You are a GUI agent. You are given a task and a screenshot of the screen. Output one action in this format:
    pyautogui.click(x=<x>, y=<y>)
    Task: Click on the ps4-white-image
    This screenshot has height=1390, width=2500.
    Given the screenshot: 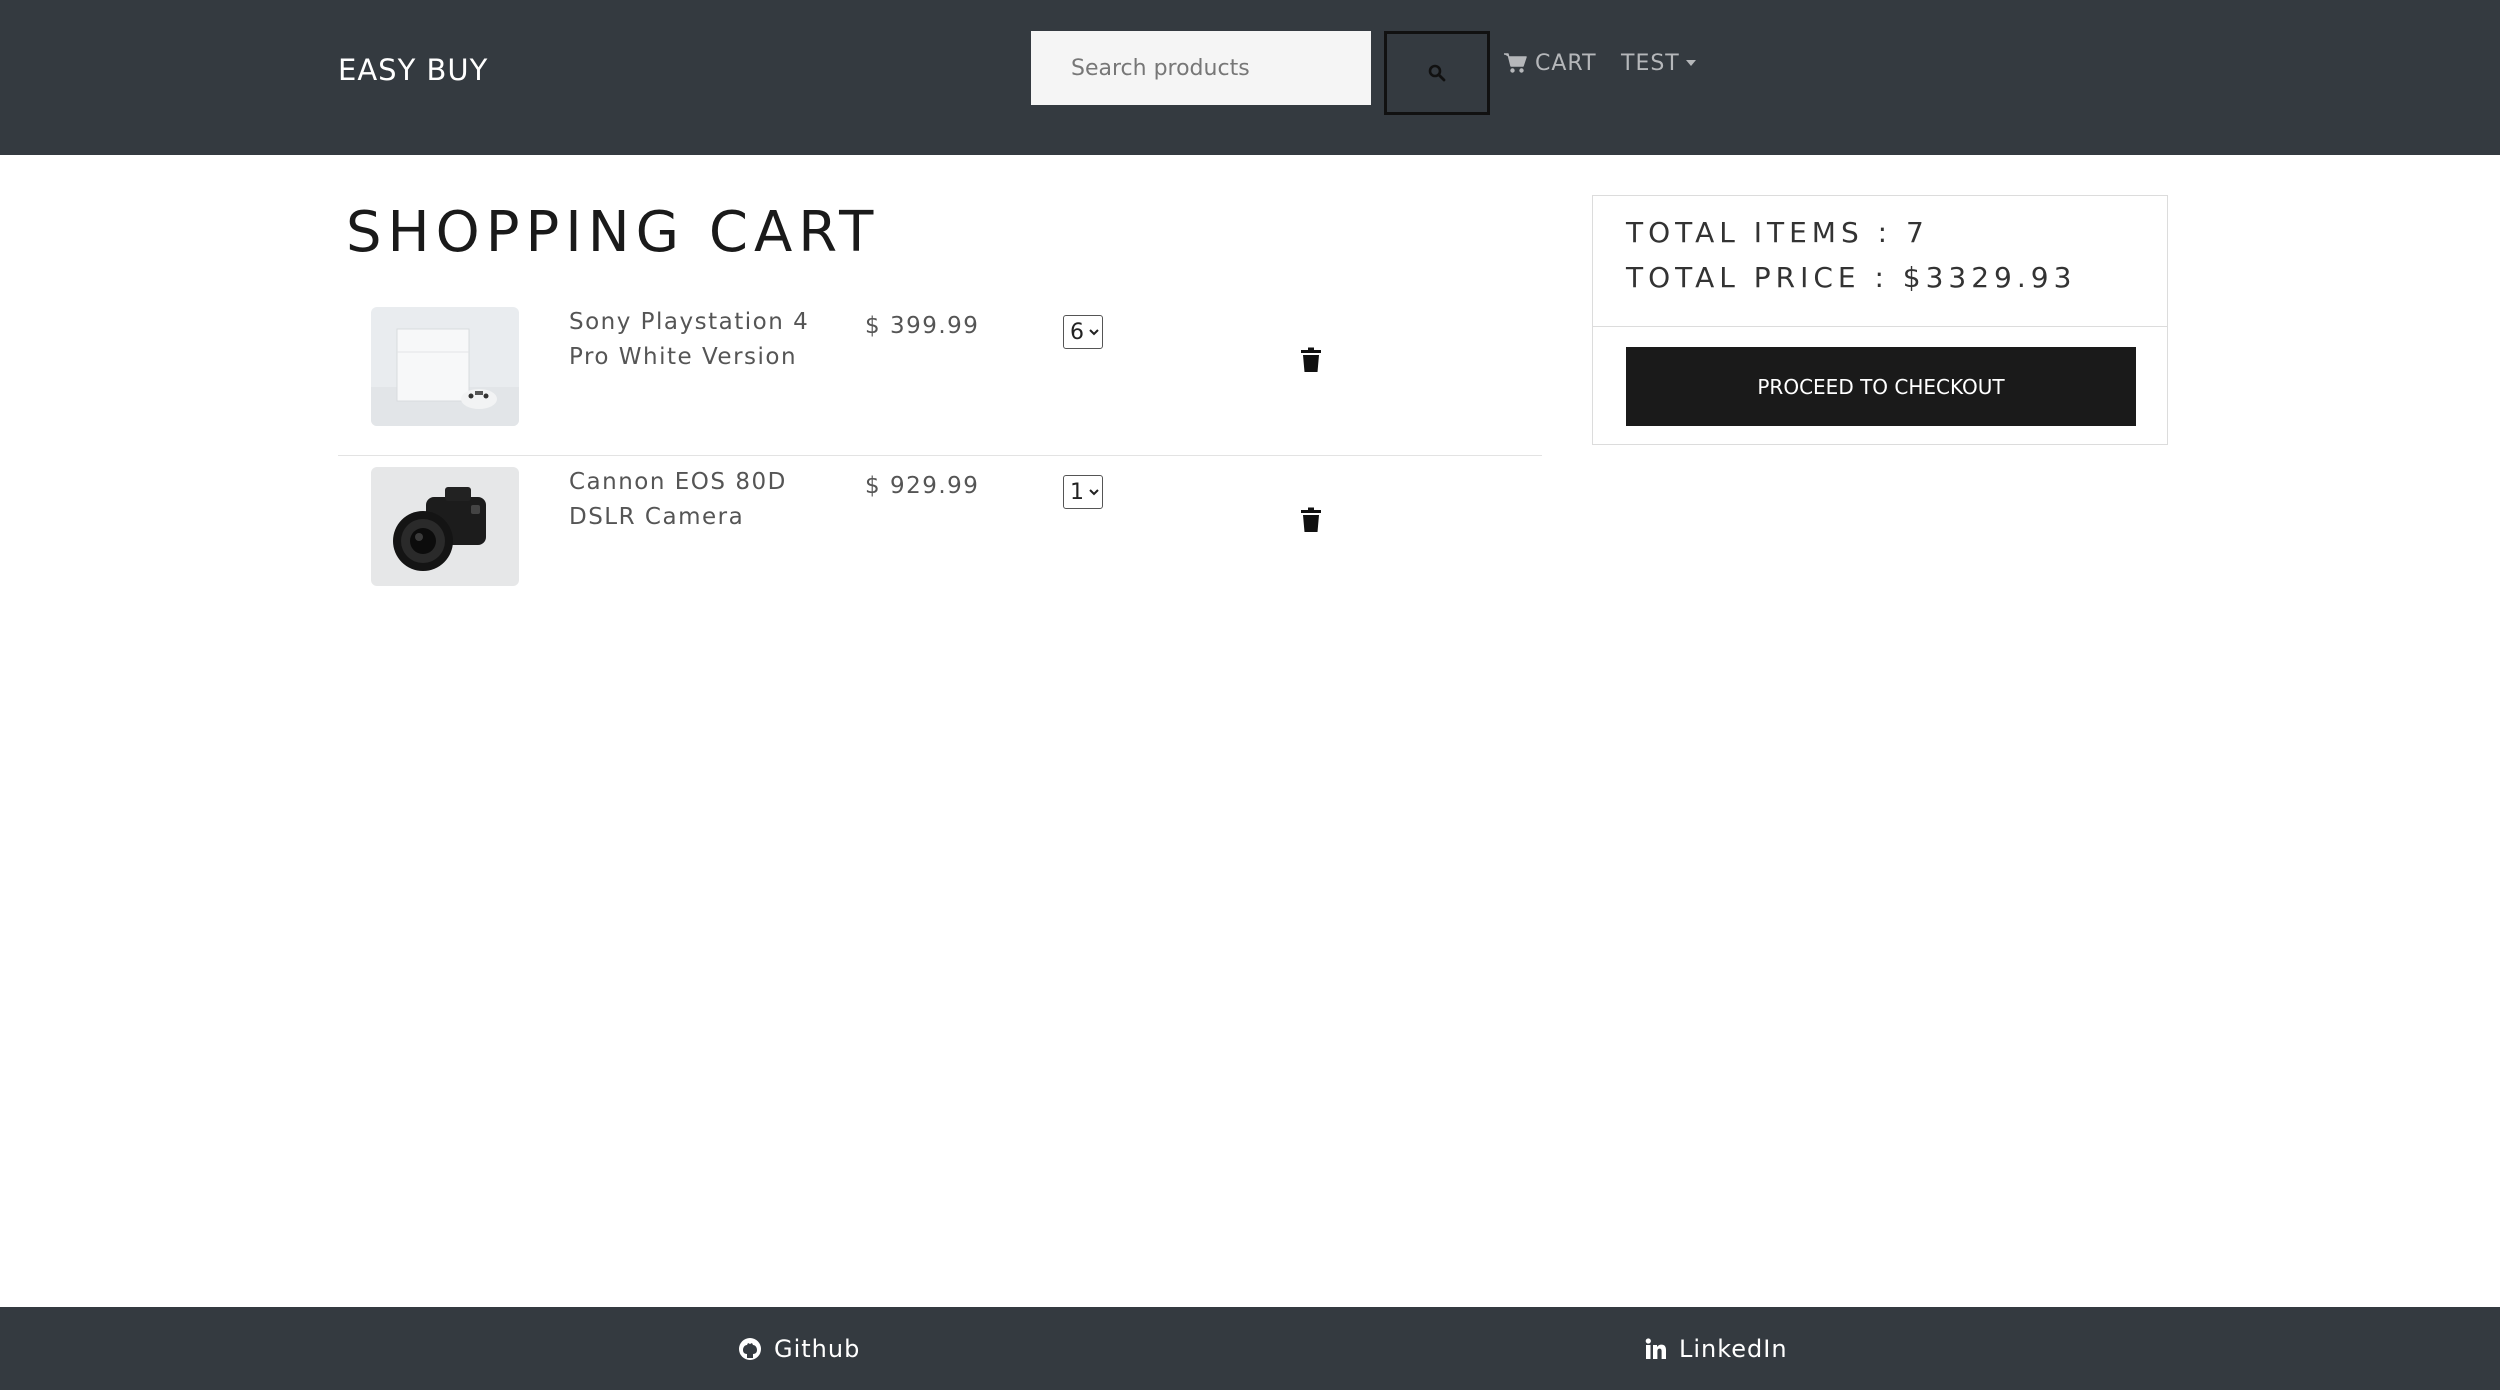 What is the action you would take?
    pyautogui.click(x=445, y=366)
    